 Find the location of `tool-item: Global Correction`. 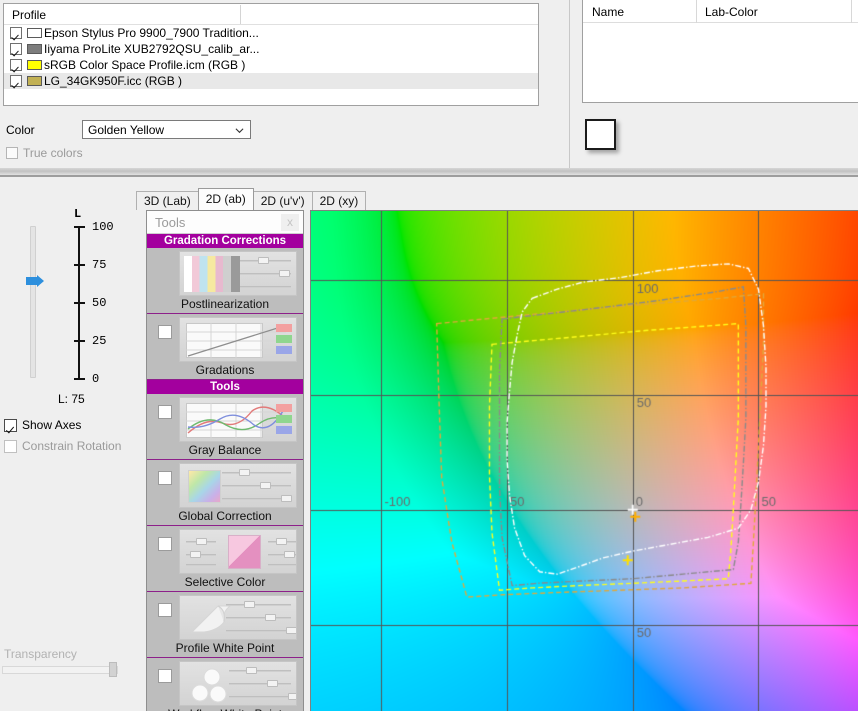

tool-item: Global Correction is located at coordinates (225, 494).